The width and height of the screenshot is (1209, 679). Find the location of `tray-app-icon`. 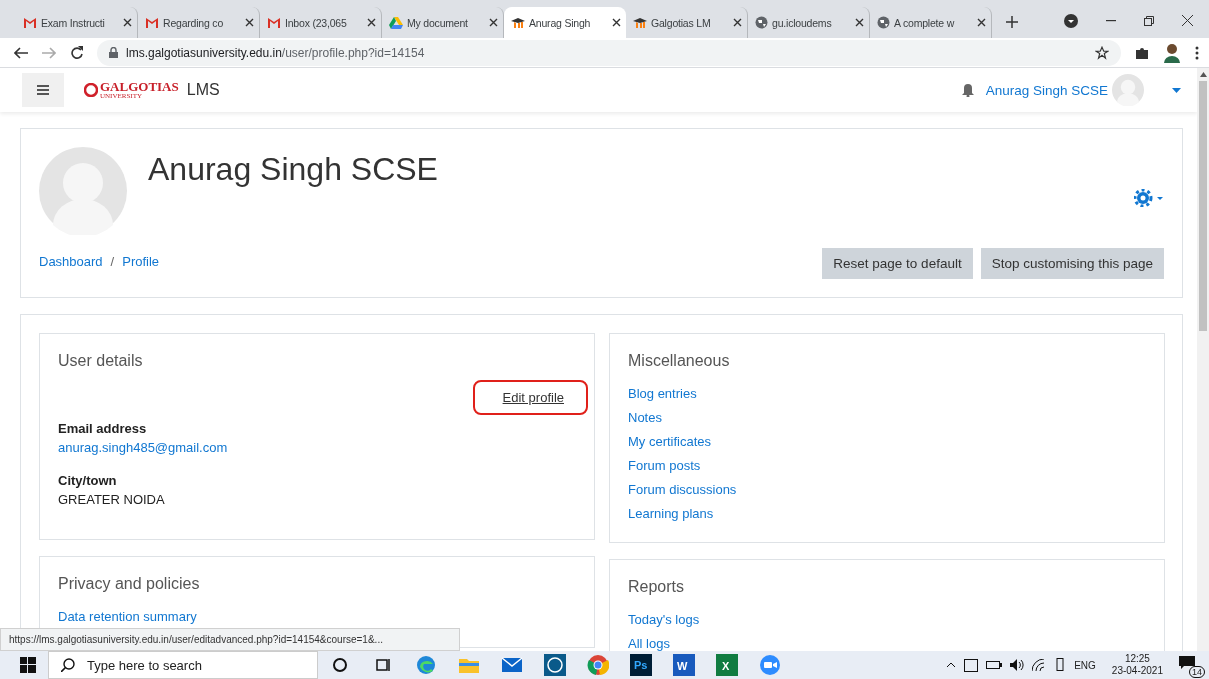

tray-app-icon is located at coordinates (971, 665).